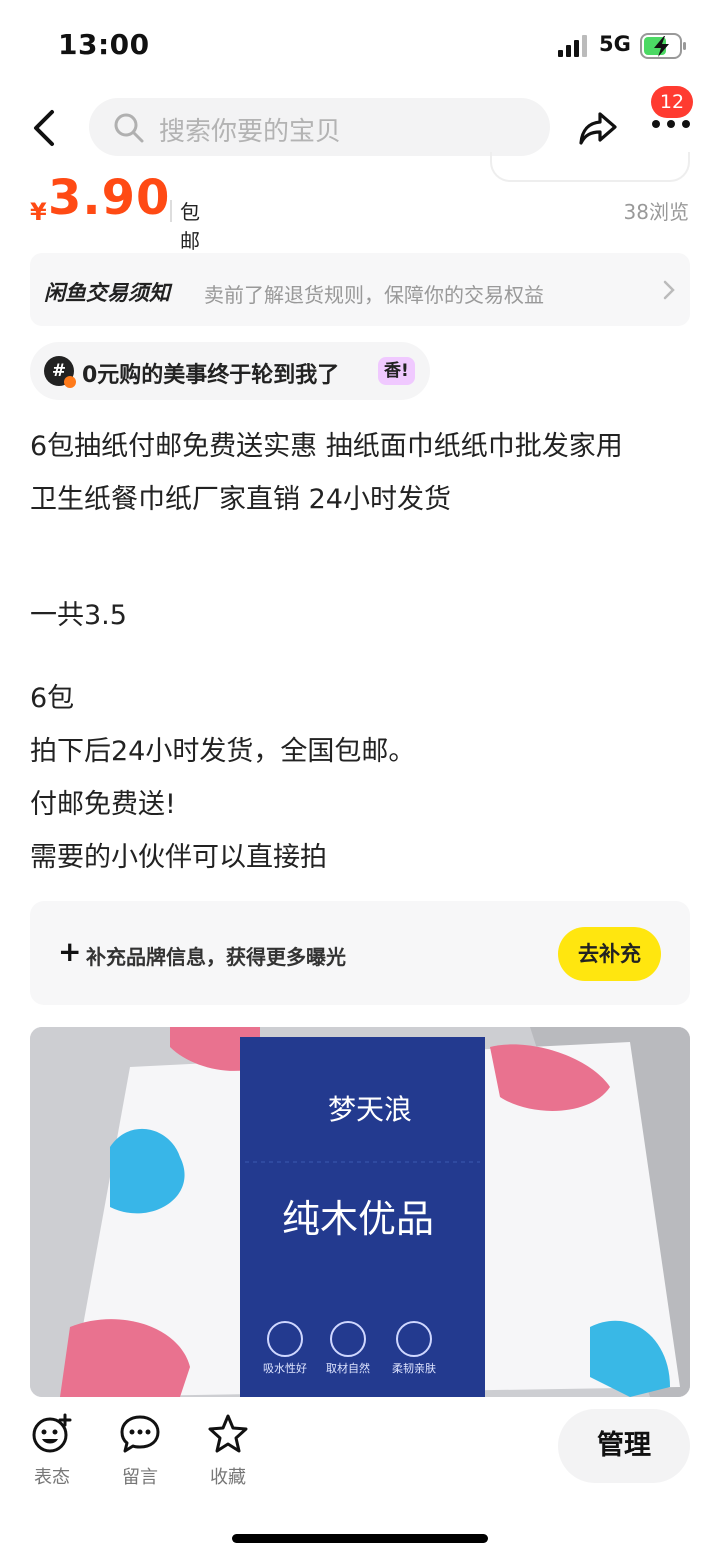 This screenshot has height=1559, width=720. Describe the element at coordinates (615, 44) in the screenshot. I see `network-label: 5G` at that location.